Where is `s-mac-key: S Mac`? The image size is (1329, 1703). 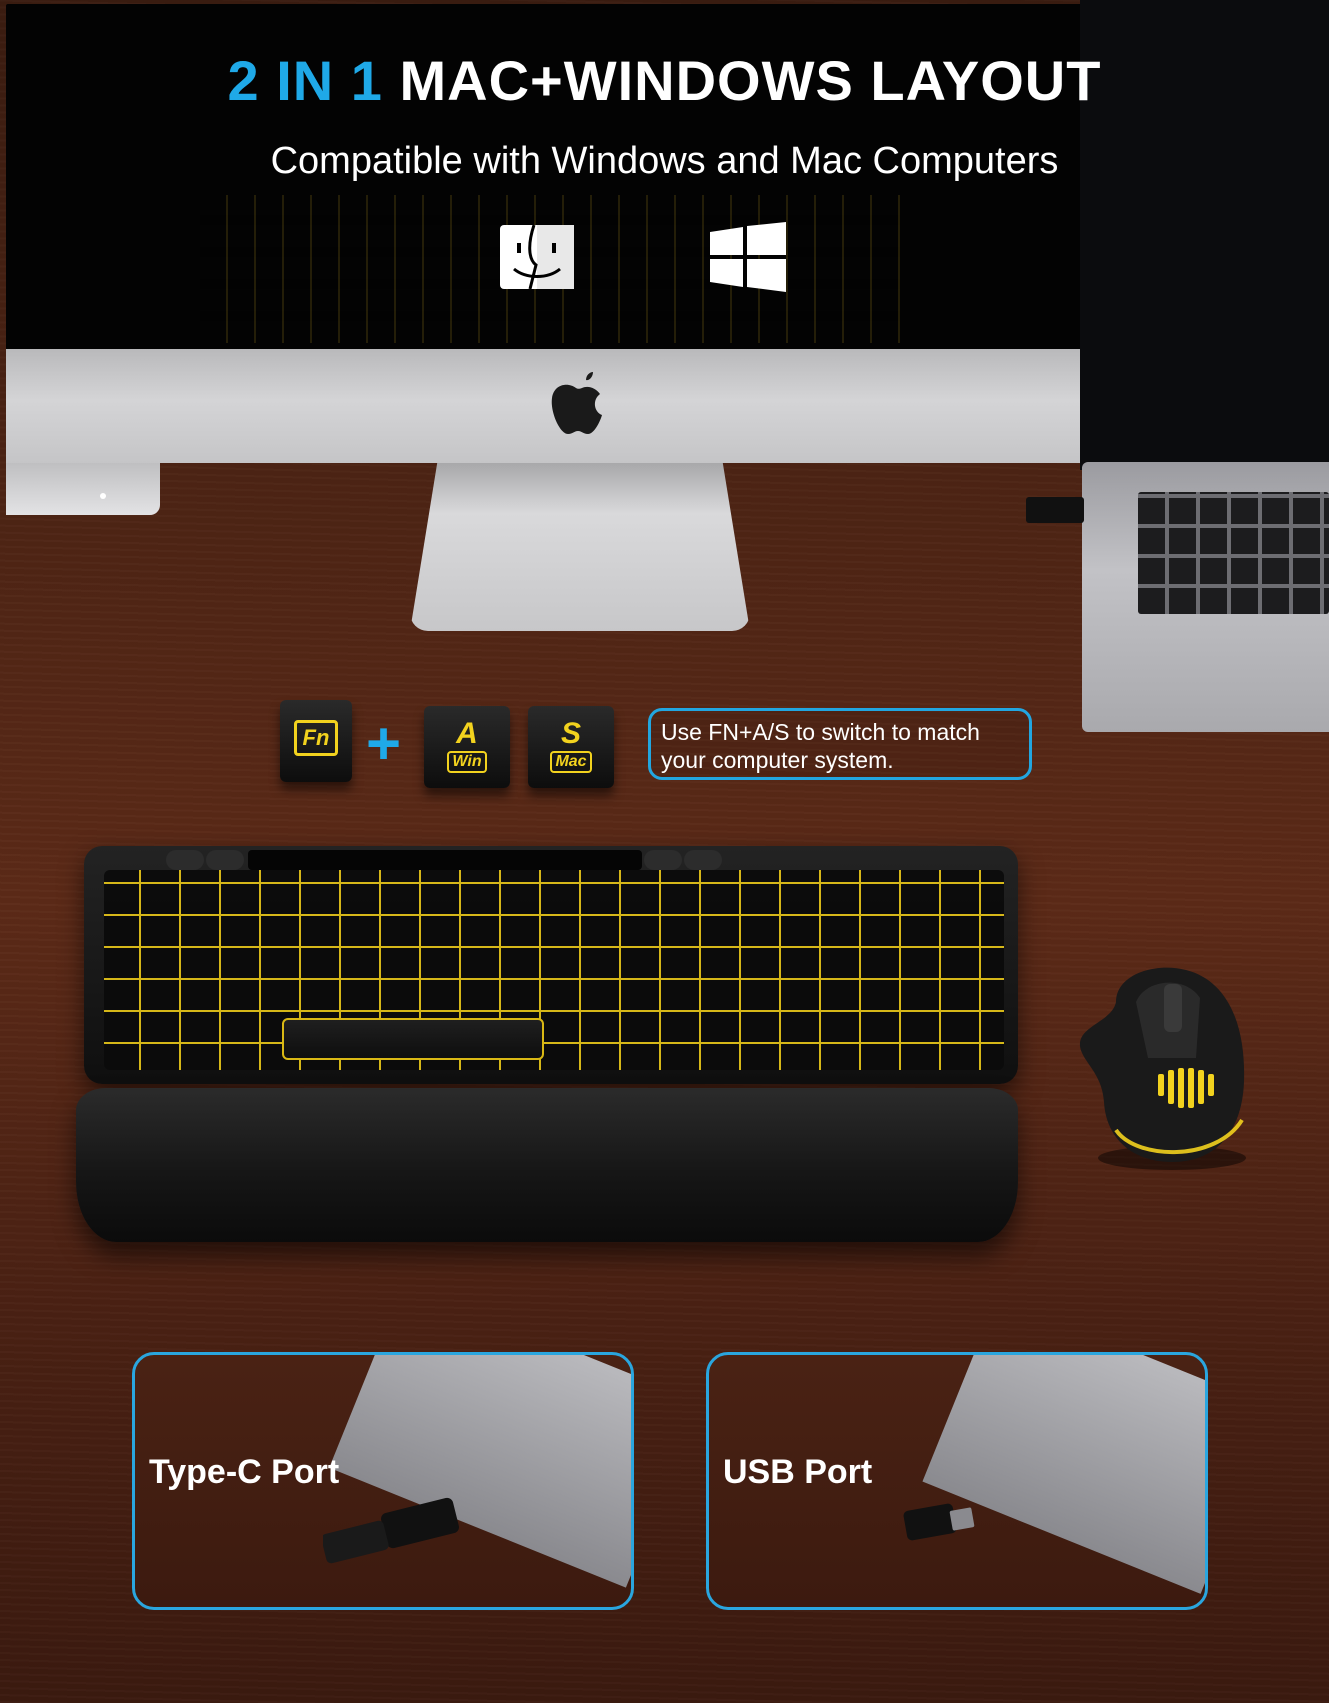 s-mac-key: S Mac is located at coordinates (571, 747).